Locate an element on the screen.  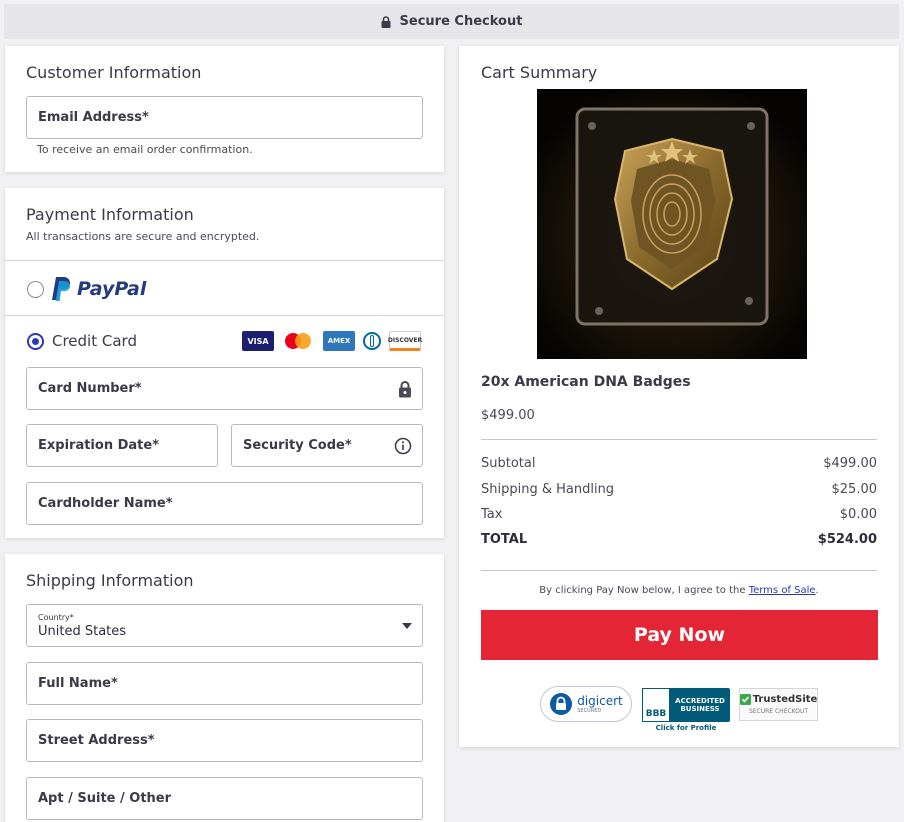
secure-checkout-bar: Secure Checkout is located at coordinates (451, 21).